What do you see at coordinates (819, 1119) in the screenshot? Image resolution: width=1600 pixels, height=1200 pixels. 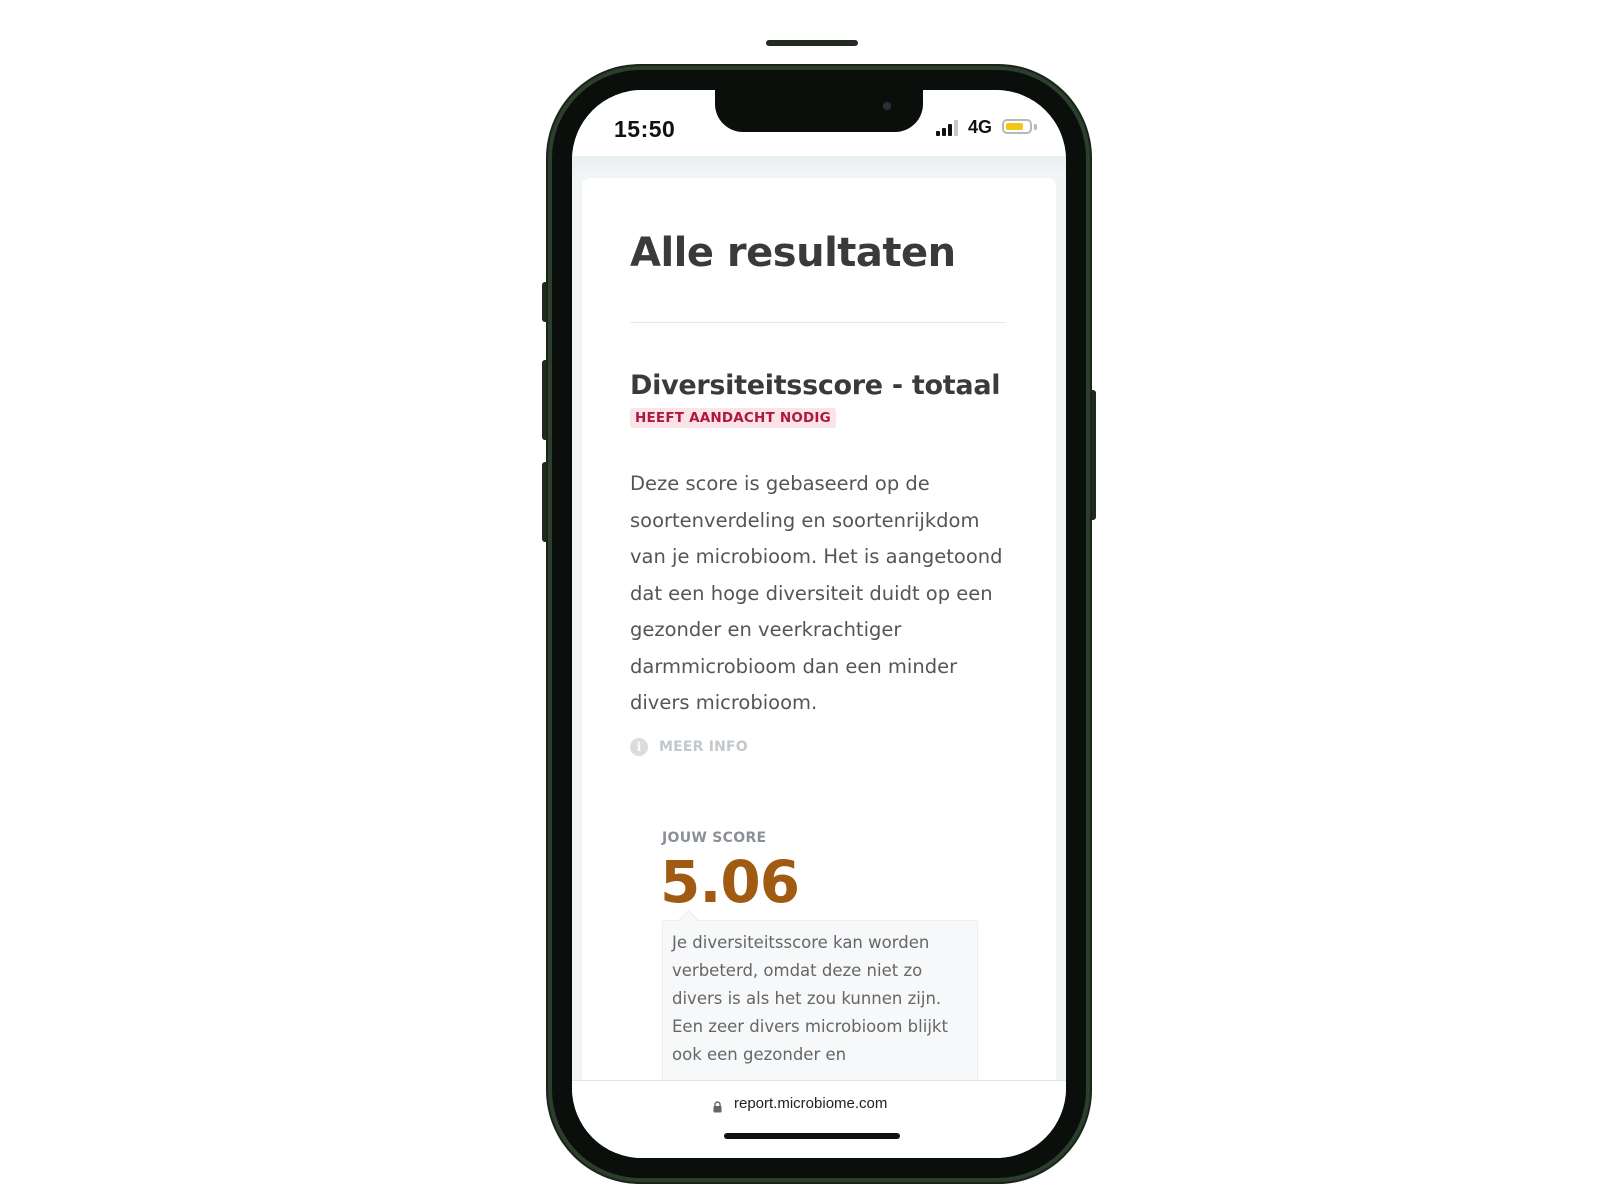 I see `browser-url-bar: report.microbiome.com` at bounding box center [819, 1119].